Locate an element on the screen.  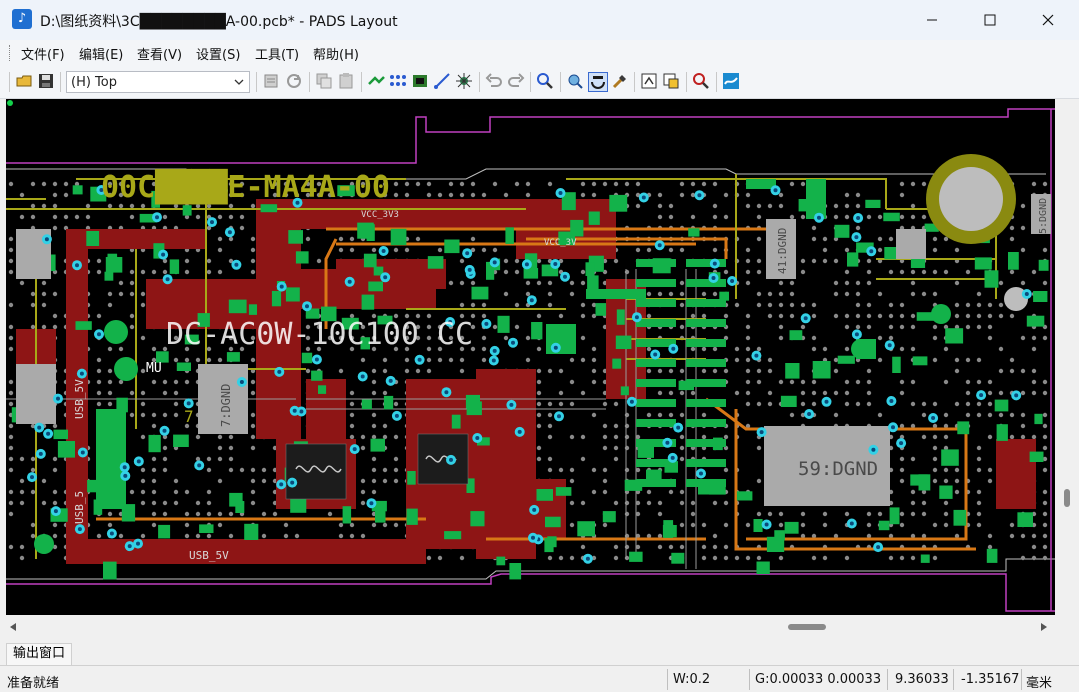
layout-icon is located at coordinates (731, 81).